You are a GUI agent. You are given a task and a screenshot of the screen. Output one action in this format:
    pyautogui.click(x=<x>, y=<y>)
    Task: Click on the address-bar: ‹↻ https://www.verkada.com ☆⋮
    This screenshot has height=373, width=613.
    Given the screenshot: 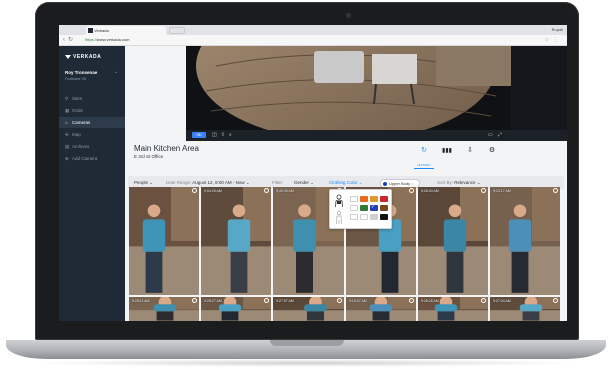 What is the action you would take?
    pyautogui.click(x=313, y=40)
    